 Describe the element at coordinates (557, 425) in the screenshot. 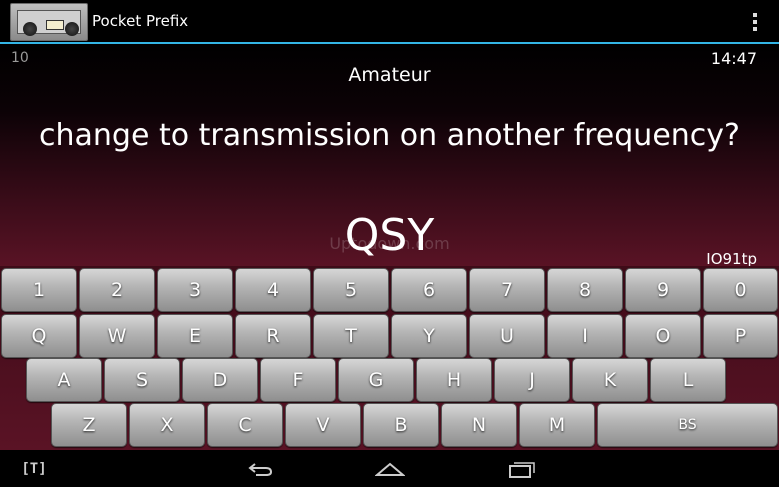

I see `key-m: M` at that location.